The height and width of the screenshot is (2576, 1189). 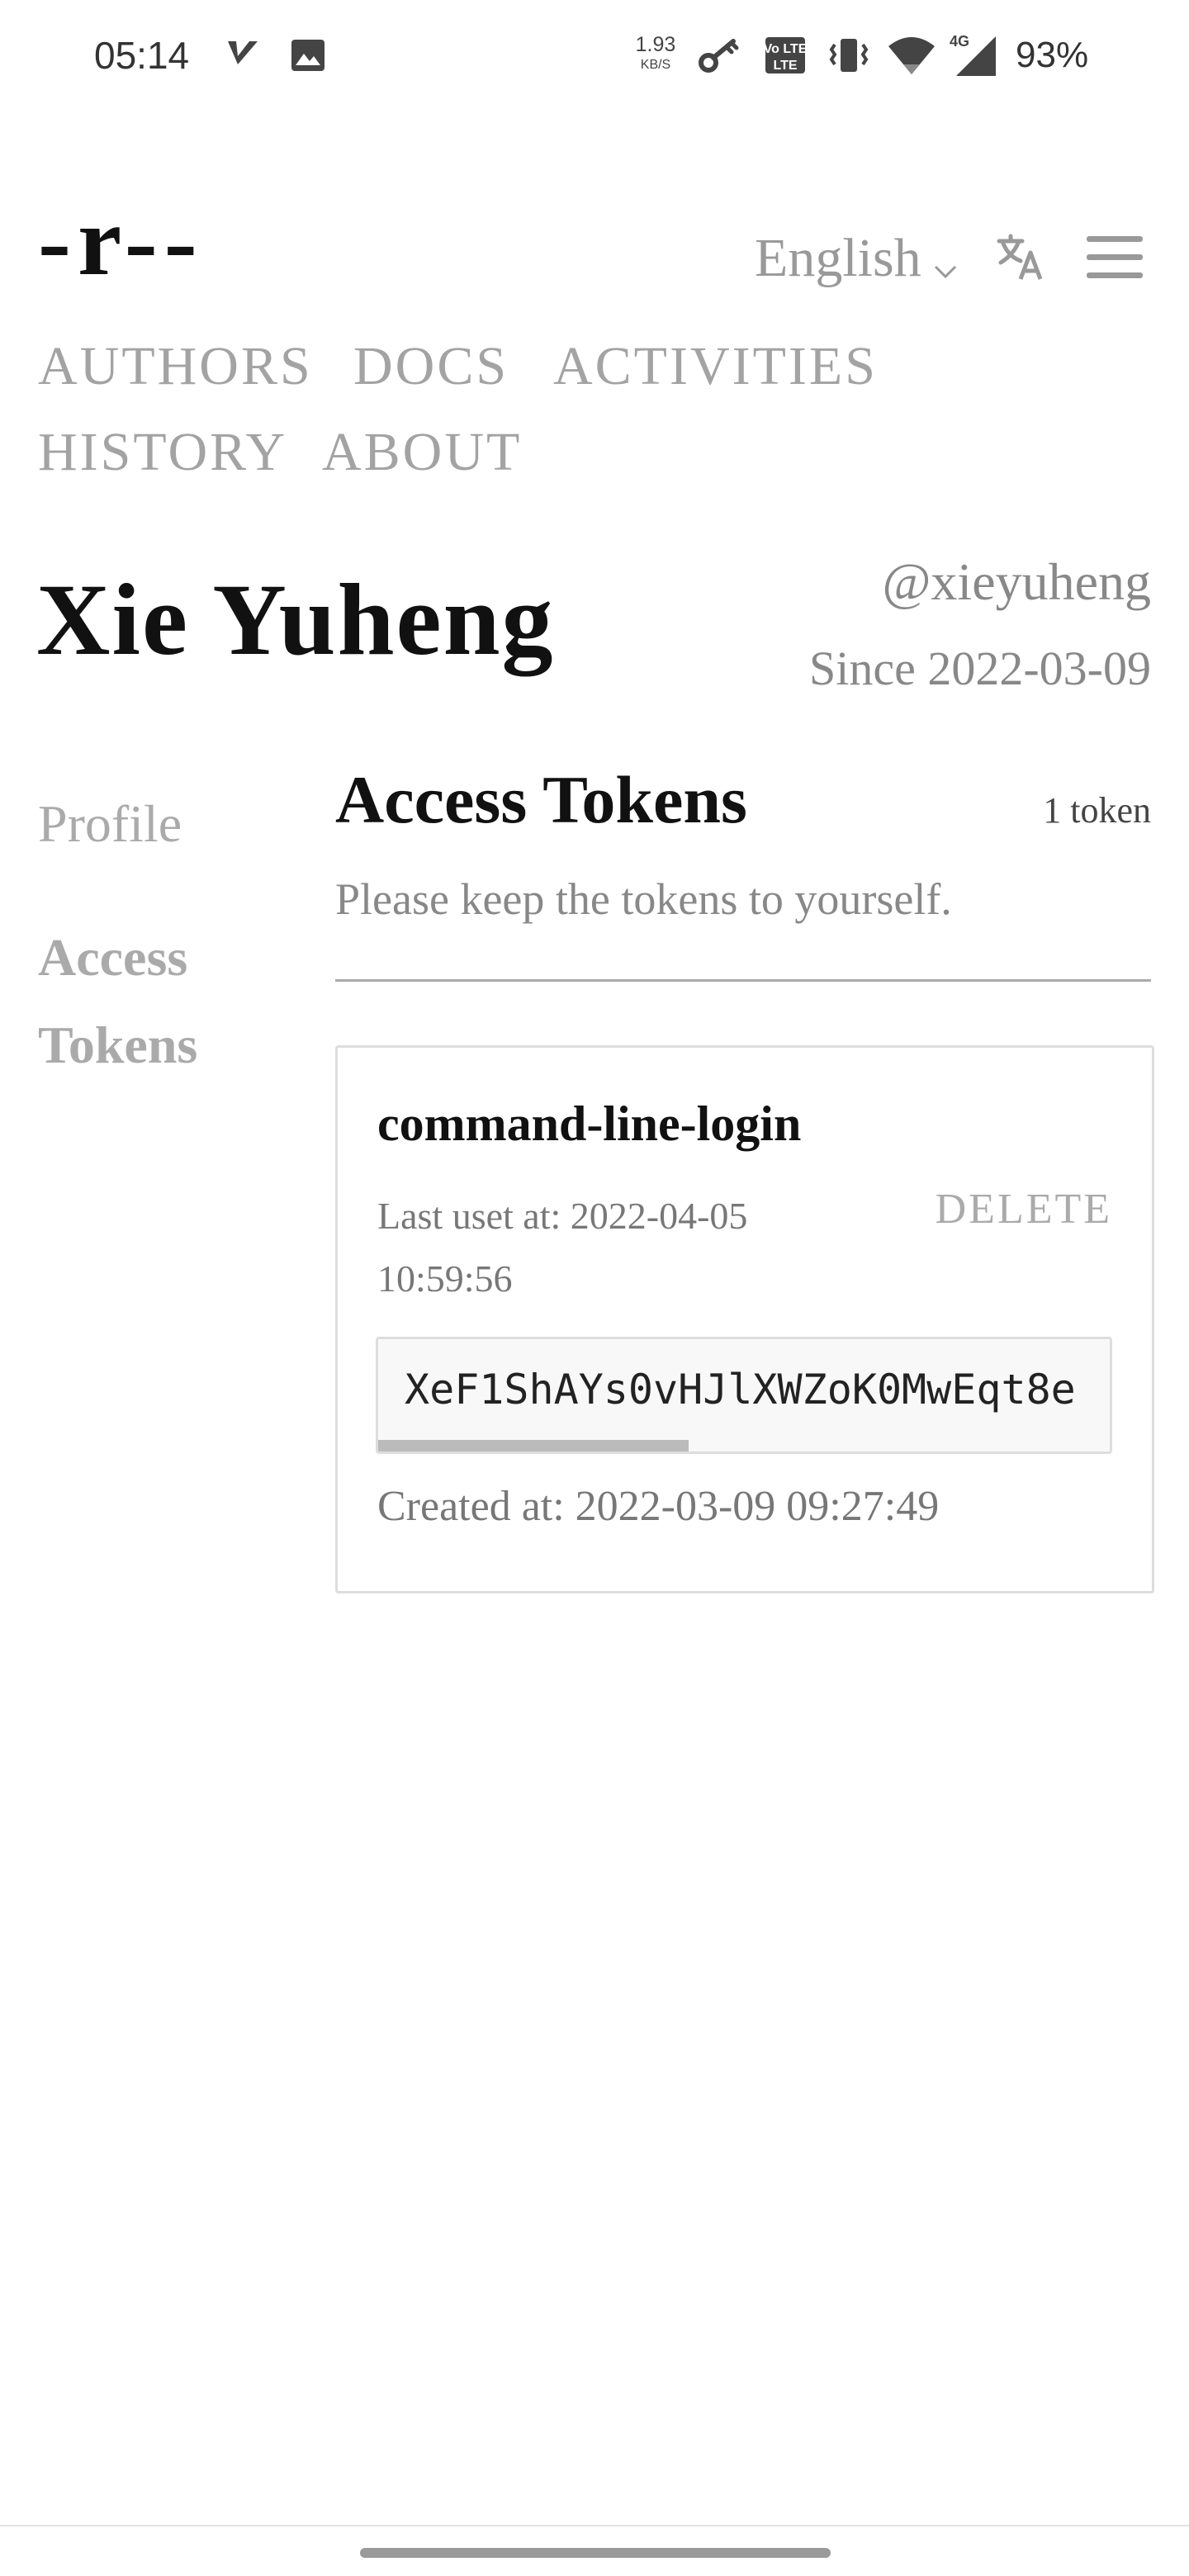 I want to click on user-since-date: Since 2022-03-09, so click(x=980, y=668).